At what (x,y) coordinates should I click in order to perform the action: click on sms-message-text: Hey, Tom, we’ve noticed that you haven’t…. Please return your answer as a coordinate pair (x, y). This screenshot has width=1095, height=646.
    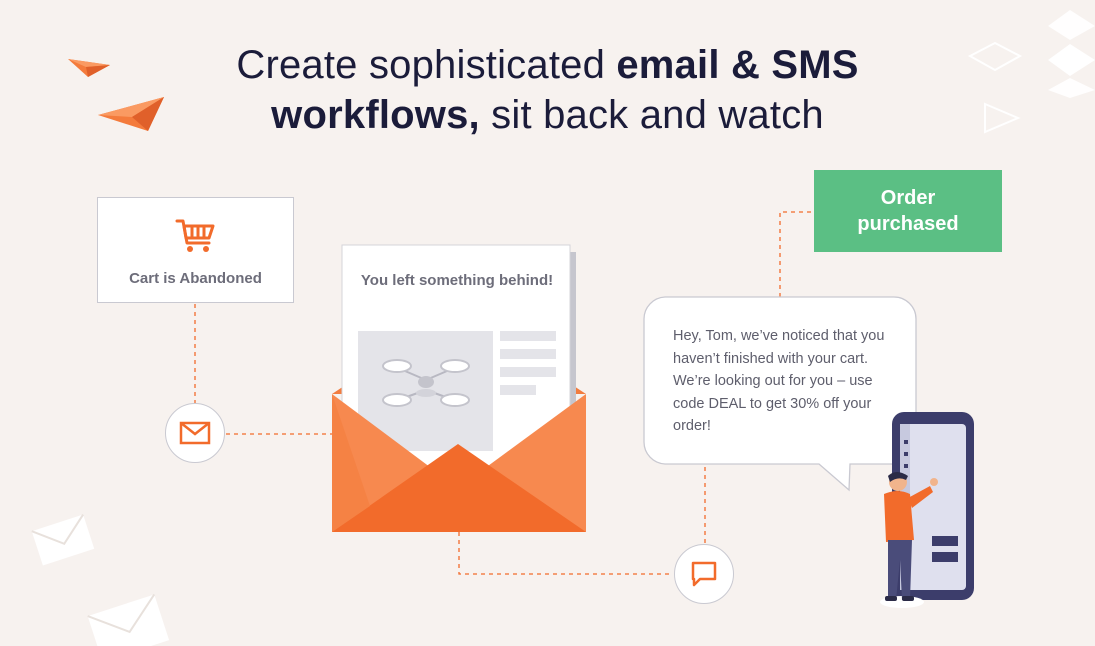
    Looking at the image, I should click on (779, 381).